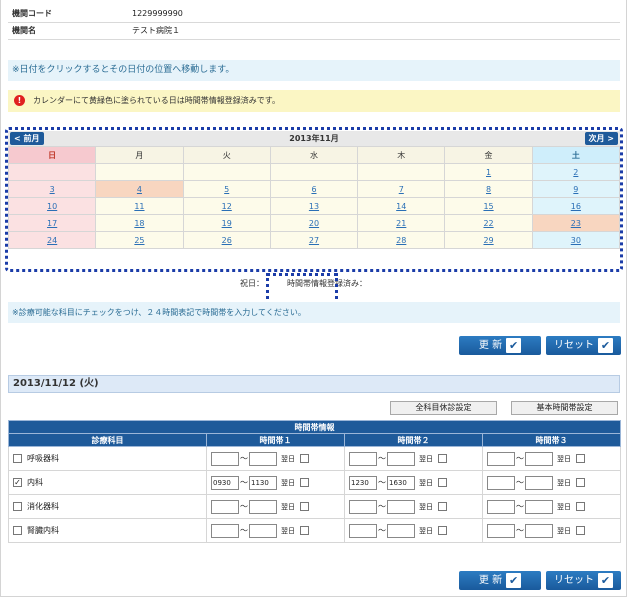  Describe the element at coordinates (27, 138) in the screenshot. I see `prev-month-button: < 前月` at that location.